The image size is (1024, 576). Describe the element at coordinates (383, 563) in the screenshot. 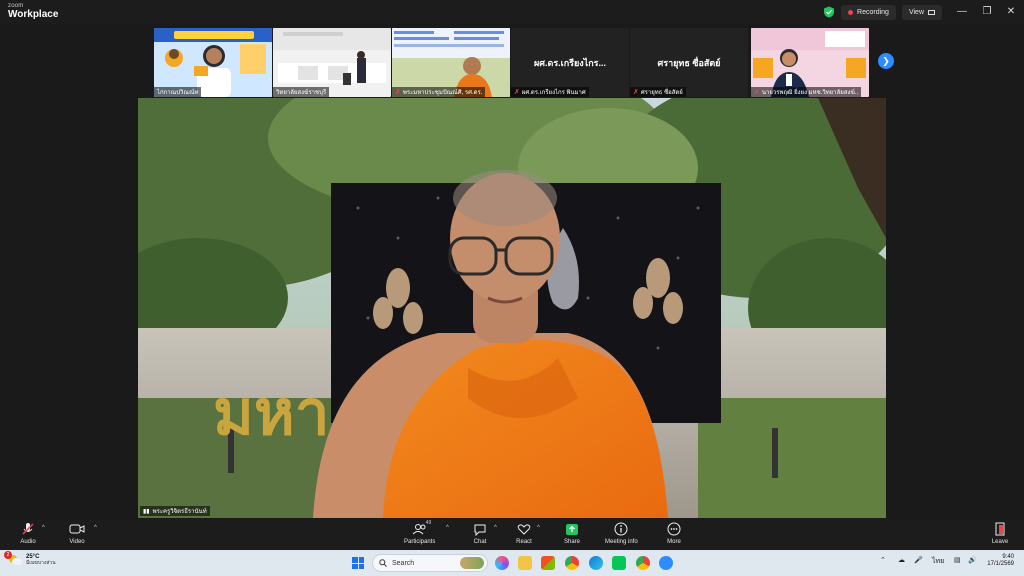

I see `search-icon` at that location.